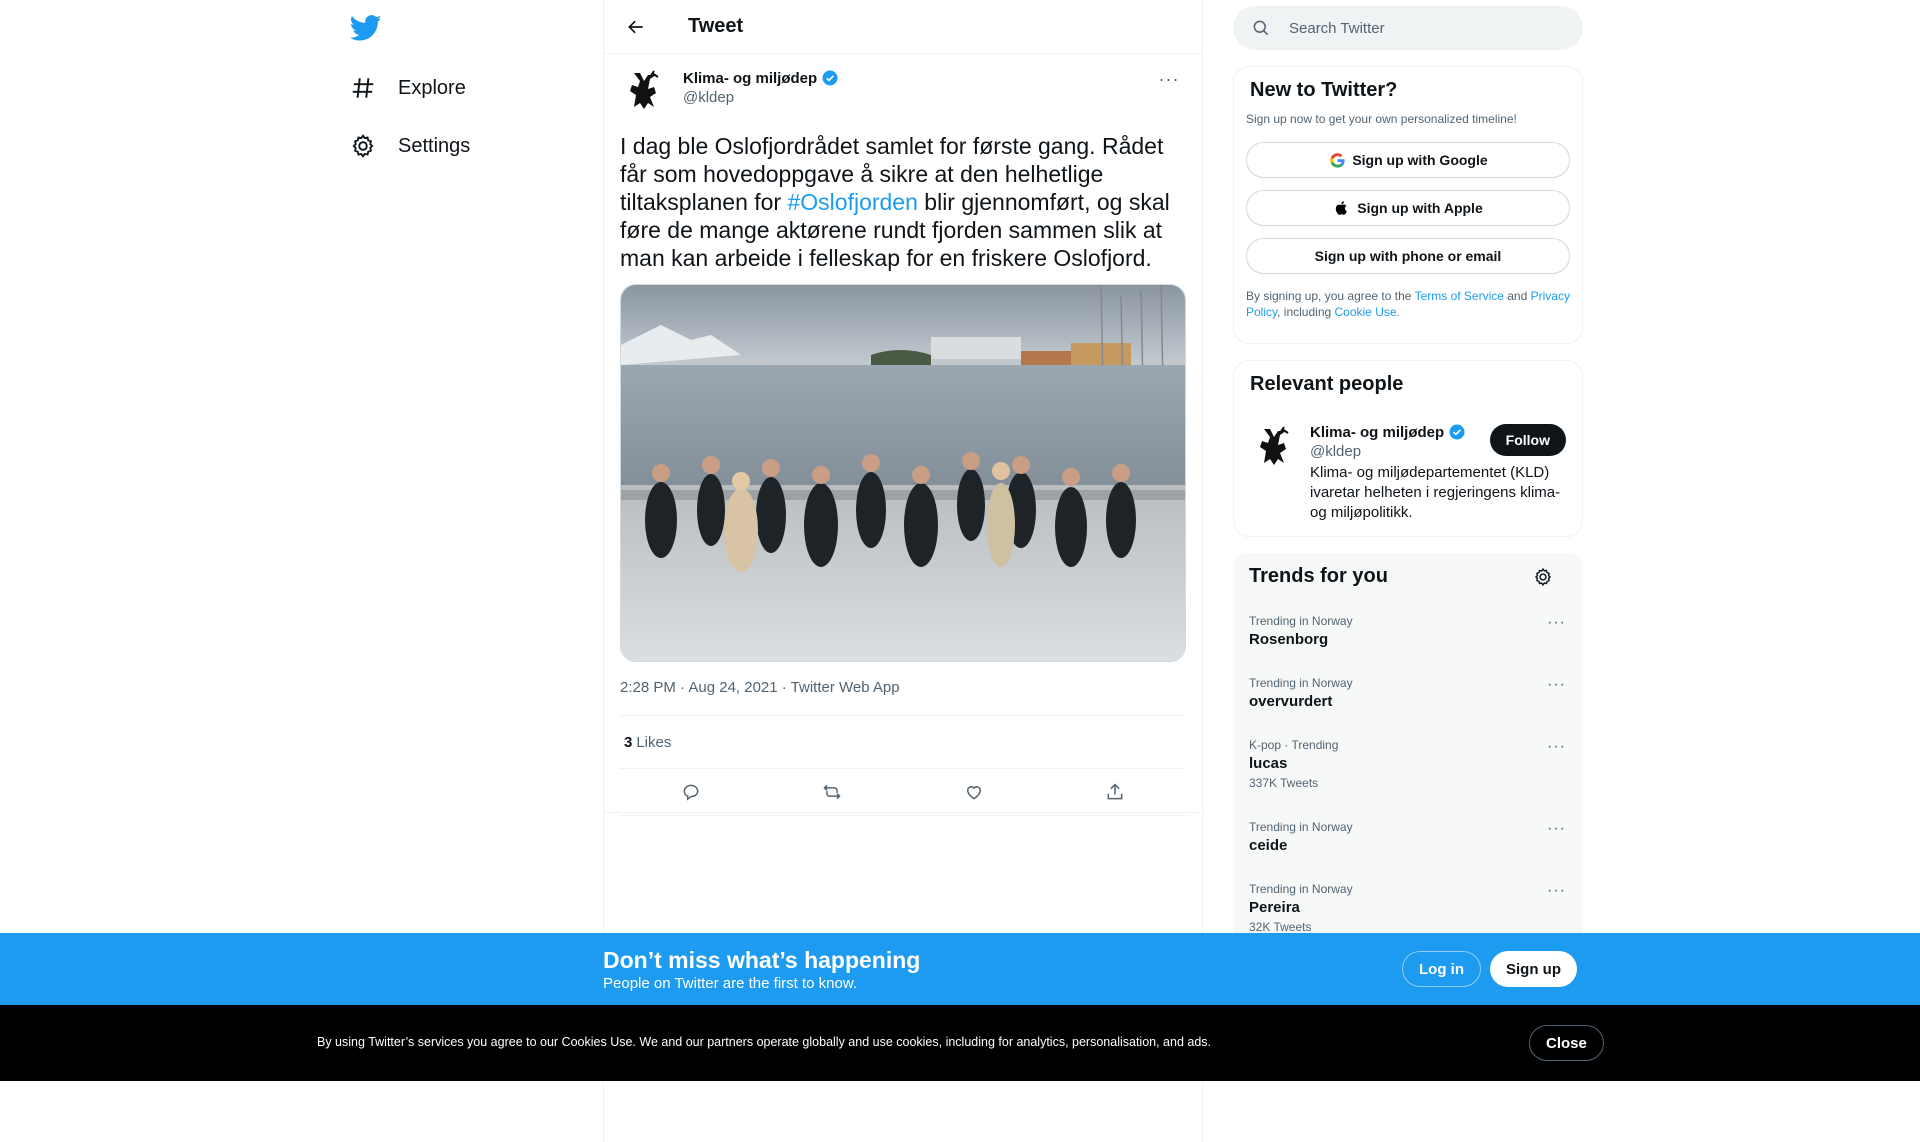  I want to click on cookie-use-link: Cookie Use., so click(1367, 312).